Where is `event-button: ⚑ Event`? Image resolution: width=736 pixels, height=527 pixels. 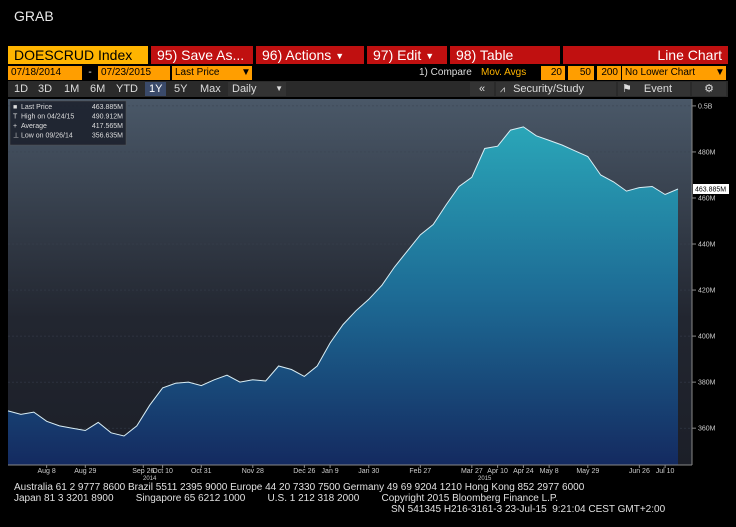 event-button: ⚑ Event is located at coordinates (654, 89).